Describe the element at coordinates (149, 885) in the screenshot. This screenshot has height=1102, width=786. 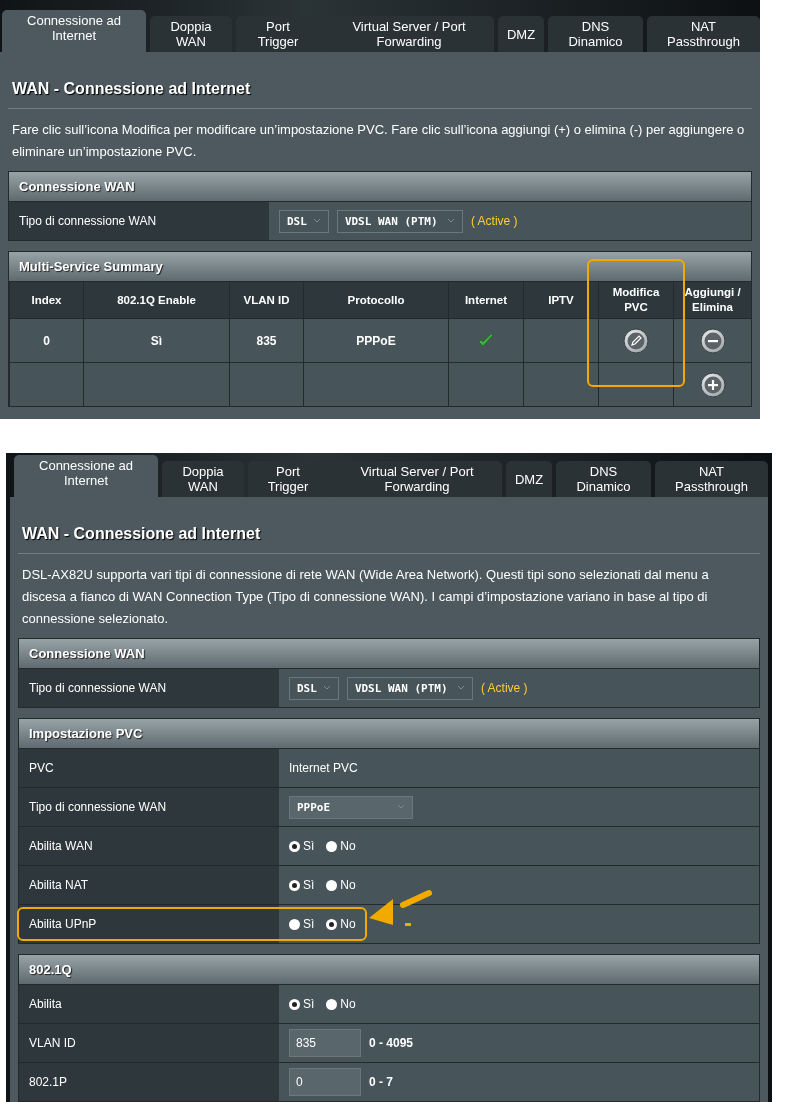
I see `field-label: Abilita NAT` at that location.